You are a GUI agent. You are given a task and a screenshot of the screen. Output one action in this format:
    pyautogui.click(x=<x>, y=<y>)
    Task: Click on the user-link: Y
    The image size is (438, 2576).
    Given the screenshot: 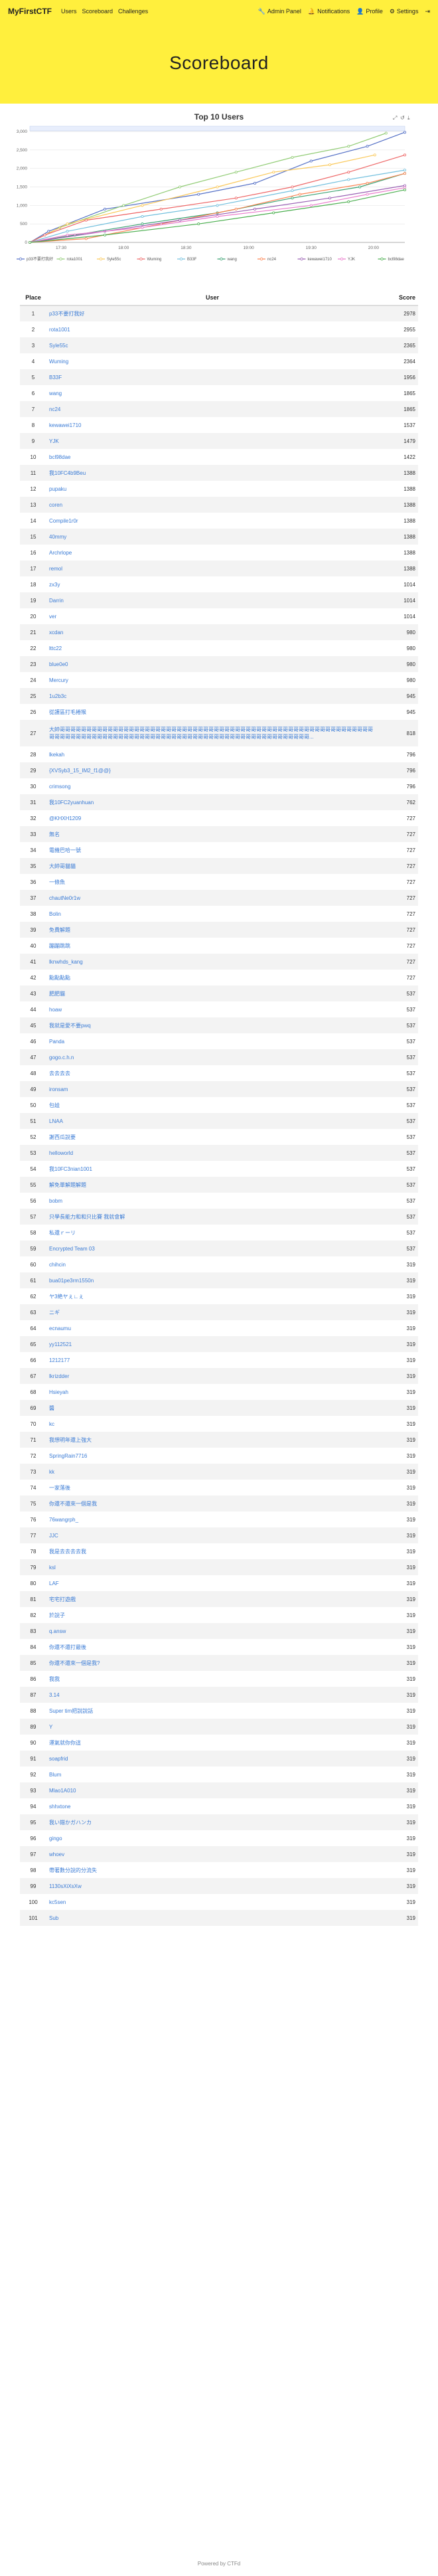 What is the action you would take?
    pyautogui.click(x=50, y=1727)
    